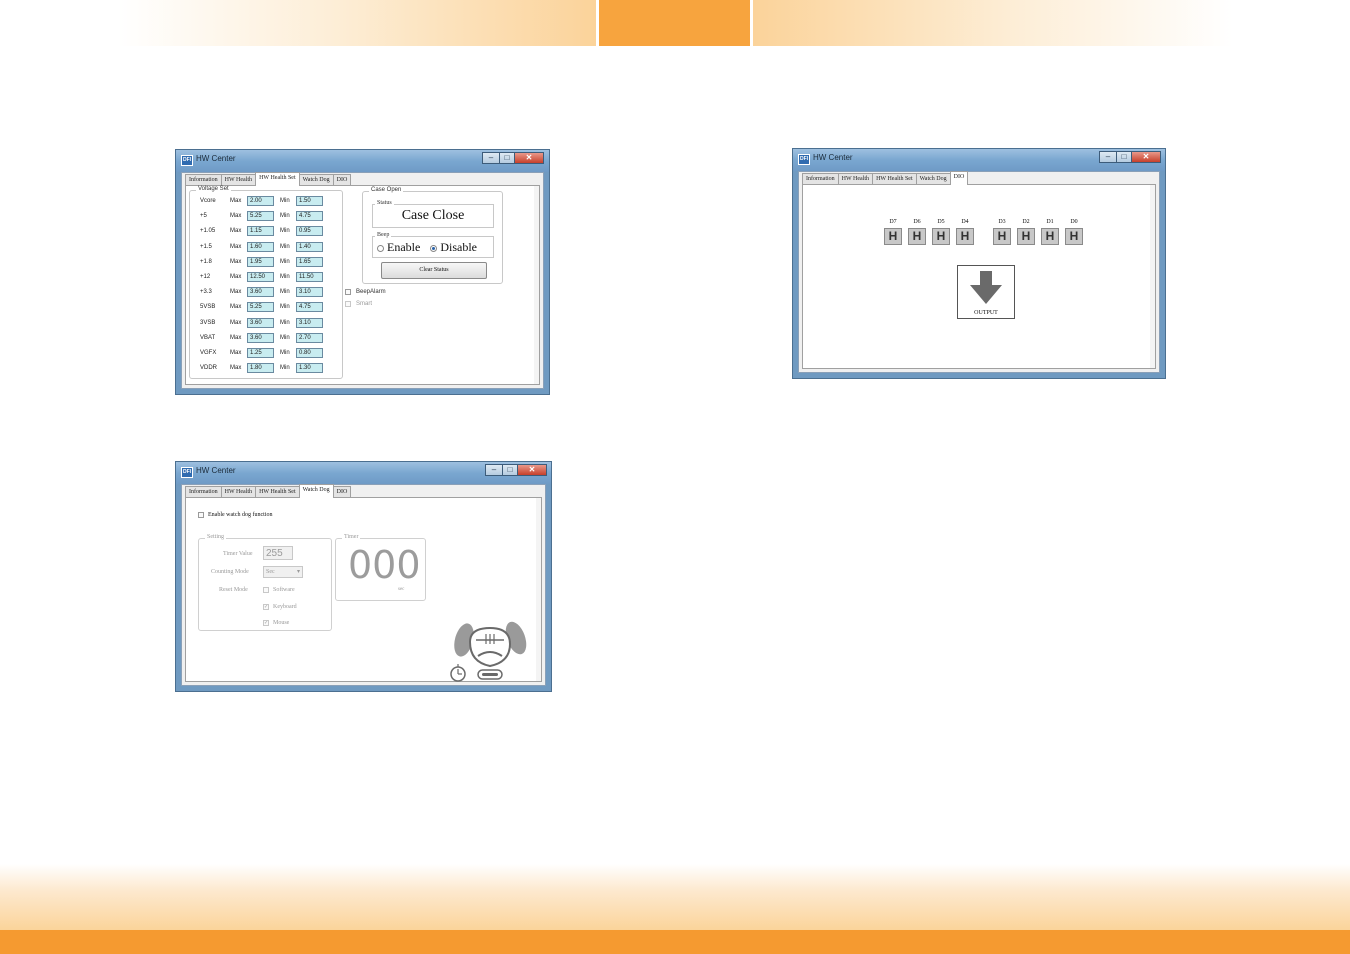  Describe the element at coordinates (260, 368) in the screenshot. I see `max-input: 1.80` at that location.